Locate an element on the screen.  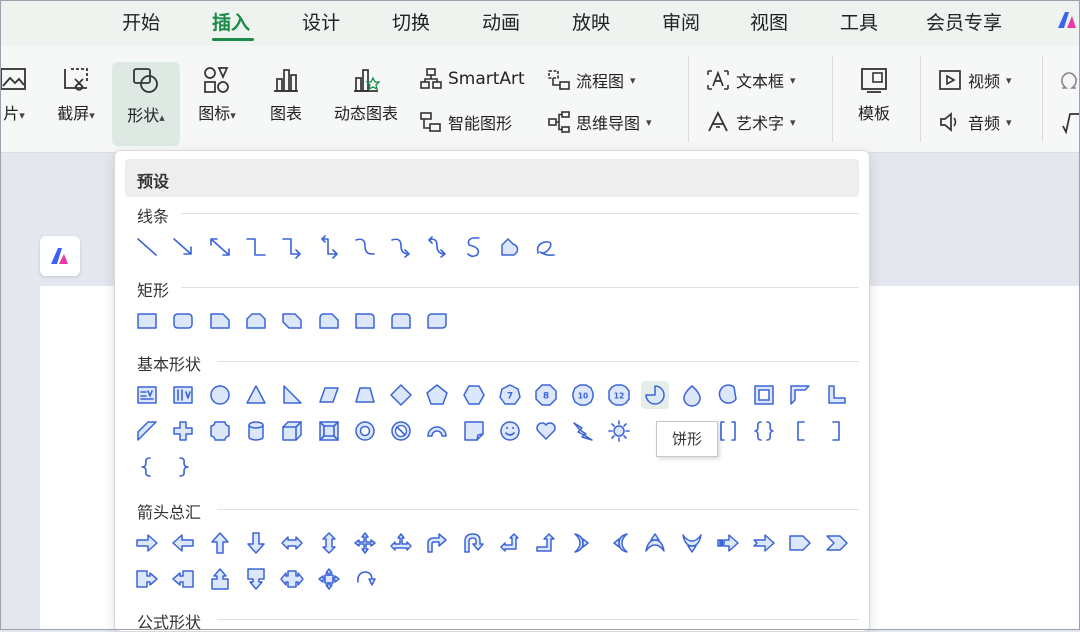
chart-button: 图表 is located at coordinates (286, 95).